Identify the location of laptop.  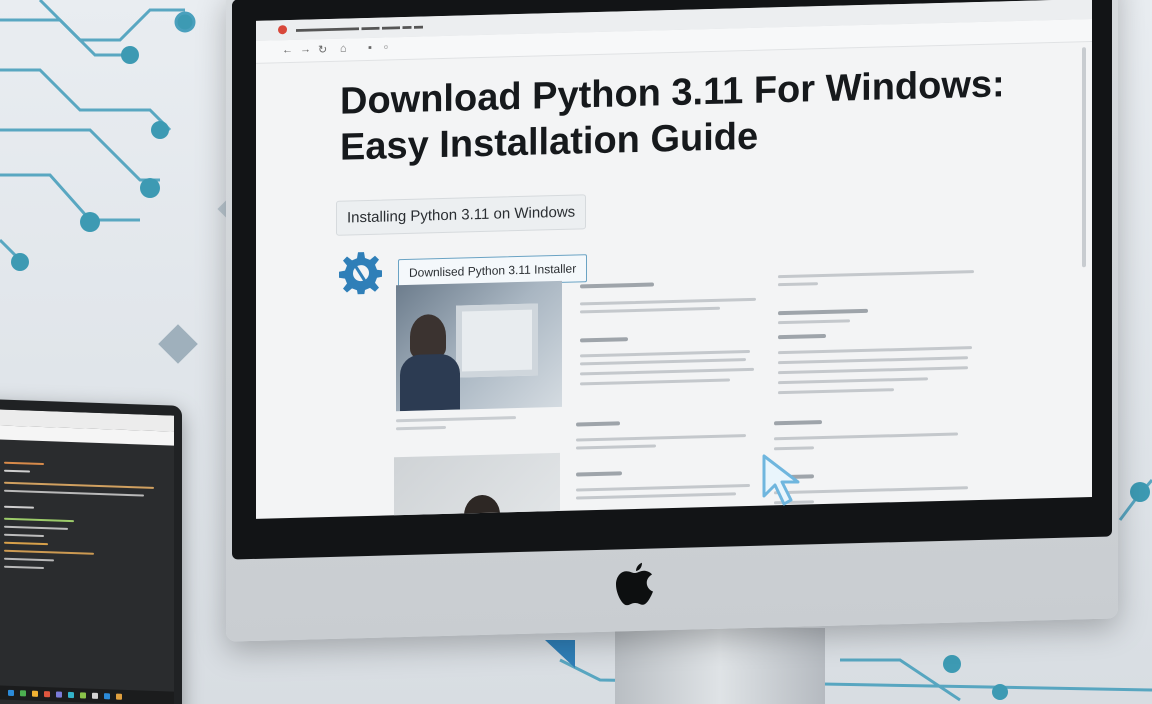
(91, 551).